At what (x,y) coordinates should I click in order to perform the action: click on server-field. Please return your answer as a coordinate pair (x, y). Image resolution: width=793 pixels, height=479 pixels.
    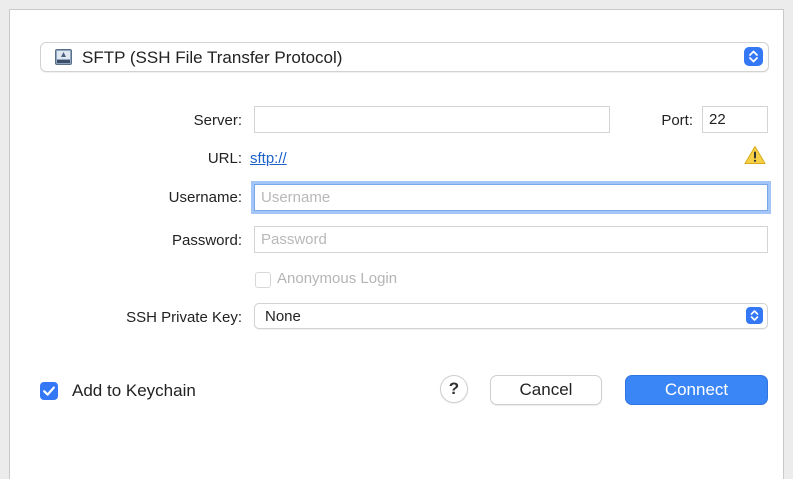
    Looking at the image, I should click on (432, 119).